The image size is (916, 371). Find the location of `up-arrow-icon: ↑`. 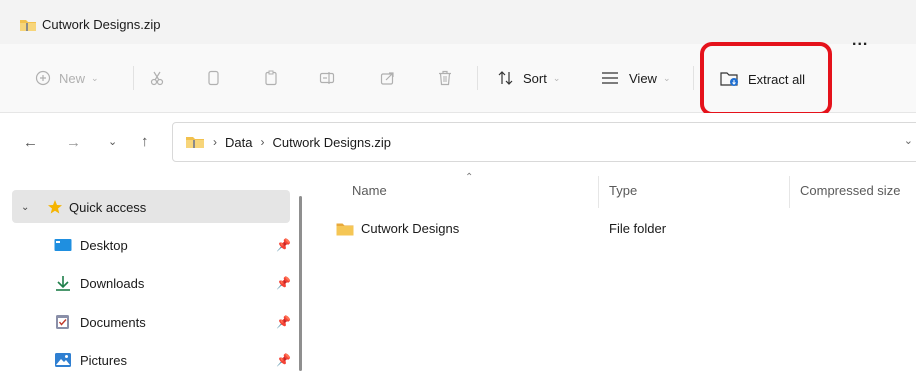

up-arrow-icon: ↑ is located at coordinates (145, 141).